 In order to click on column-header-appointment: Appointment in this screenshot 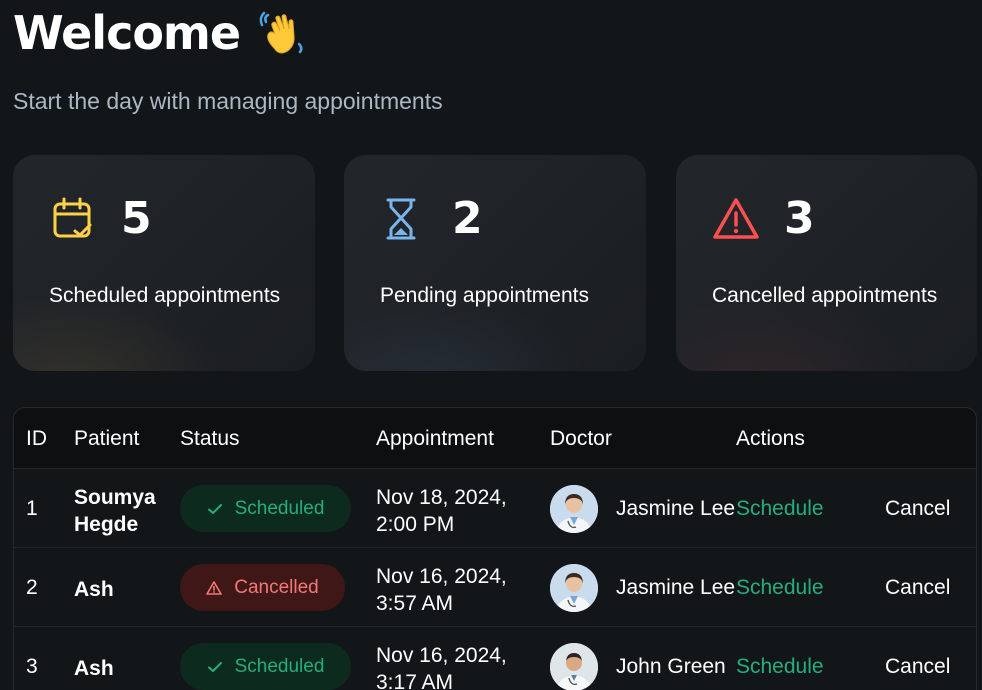, I will do `click(435, 438)`.